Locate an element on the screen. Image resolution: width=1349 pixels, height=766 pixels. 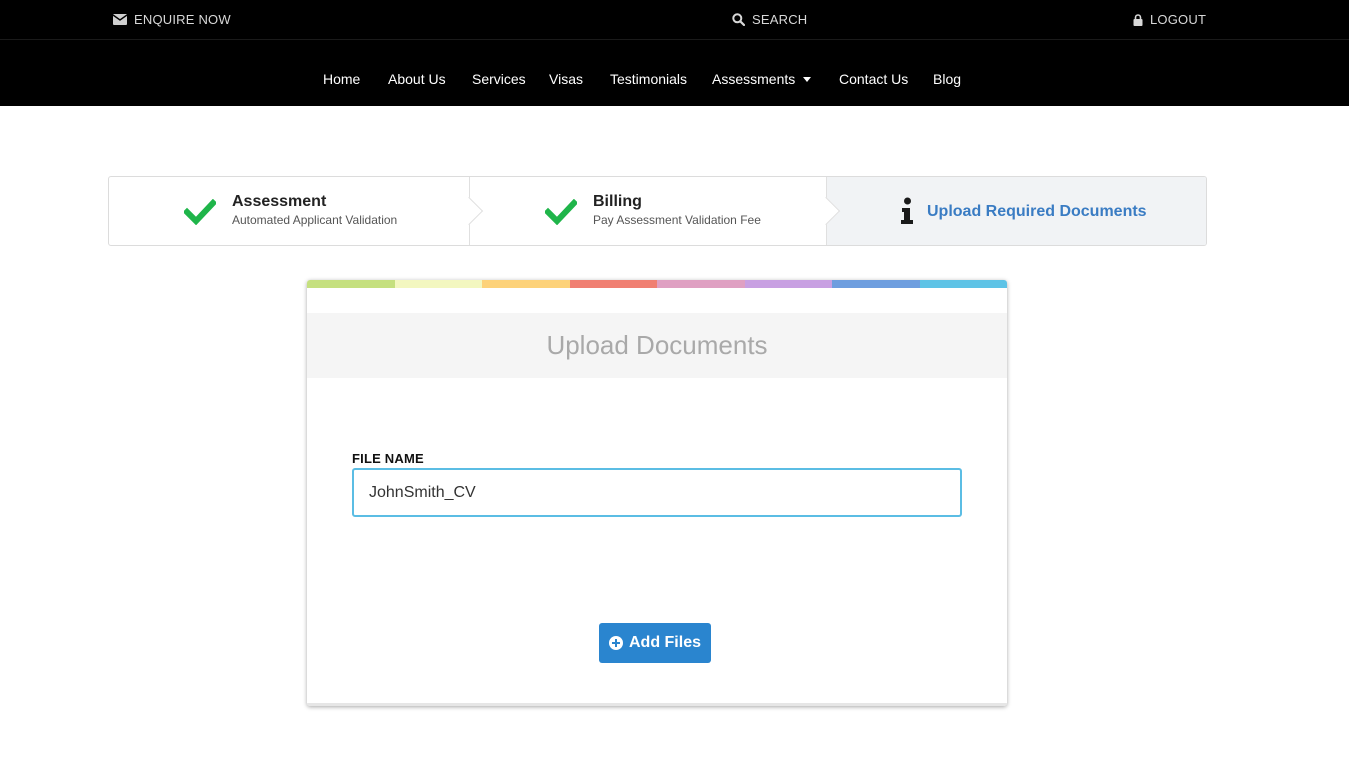
step-title: Billing is located at coordinates (617, 201).